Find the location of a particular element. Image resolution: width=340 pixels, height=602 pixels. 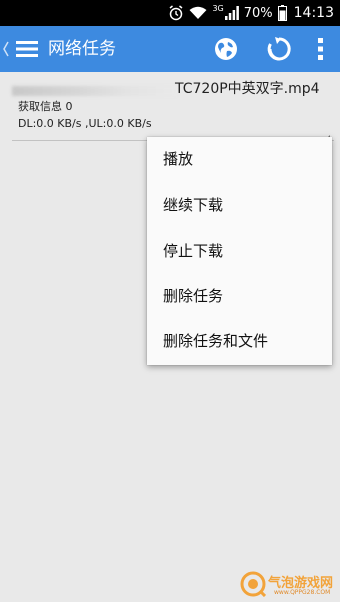

signal-icon is located at coordinates (231, 13).